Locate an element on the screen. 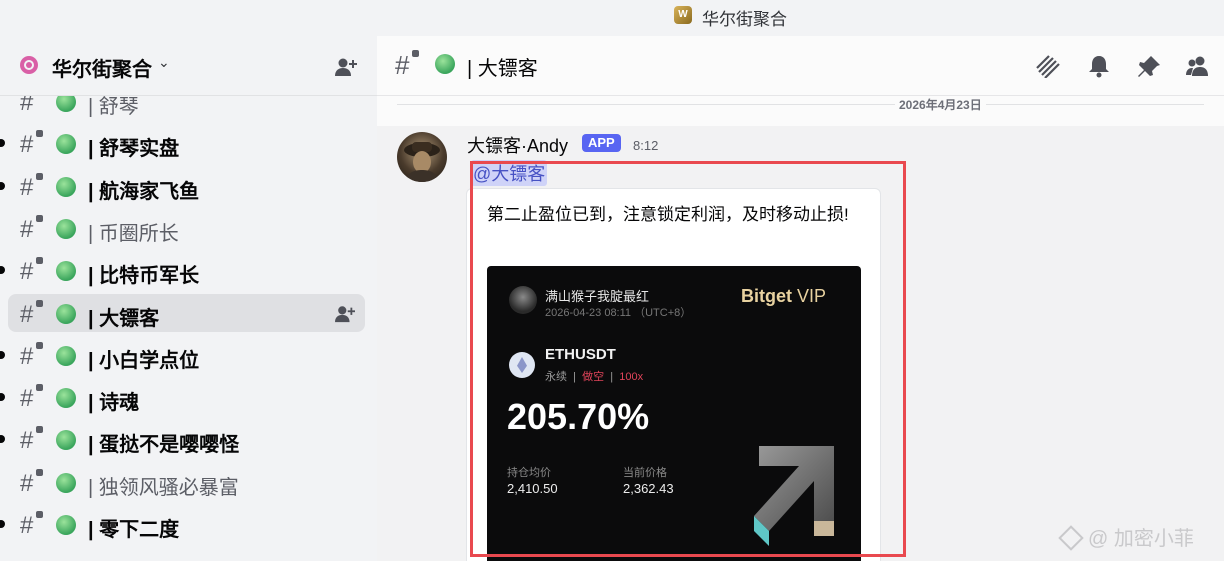 This screenshot has height=561, width=1224. trading-pair: ETHUSDT is located at coordinates (580, 354).